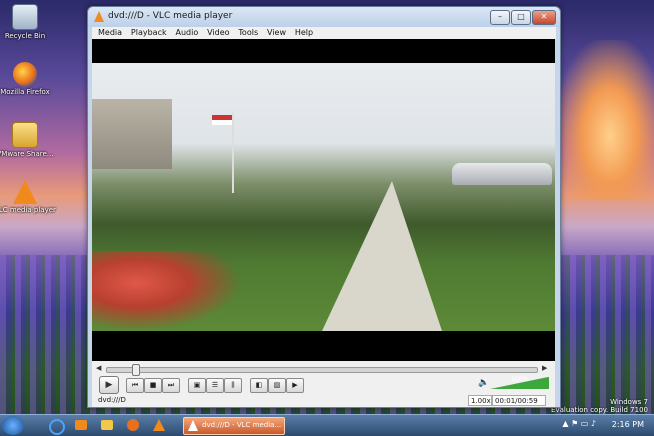 Image resolution: width=654 pixels, height=436 pixels. What do you see at coordinates (149, 33) in the screenshot?
I see `menu-playback: Playback` at bounding box center [149, 33].